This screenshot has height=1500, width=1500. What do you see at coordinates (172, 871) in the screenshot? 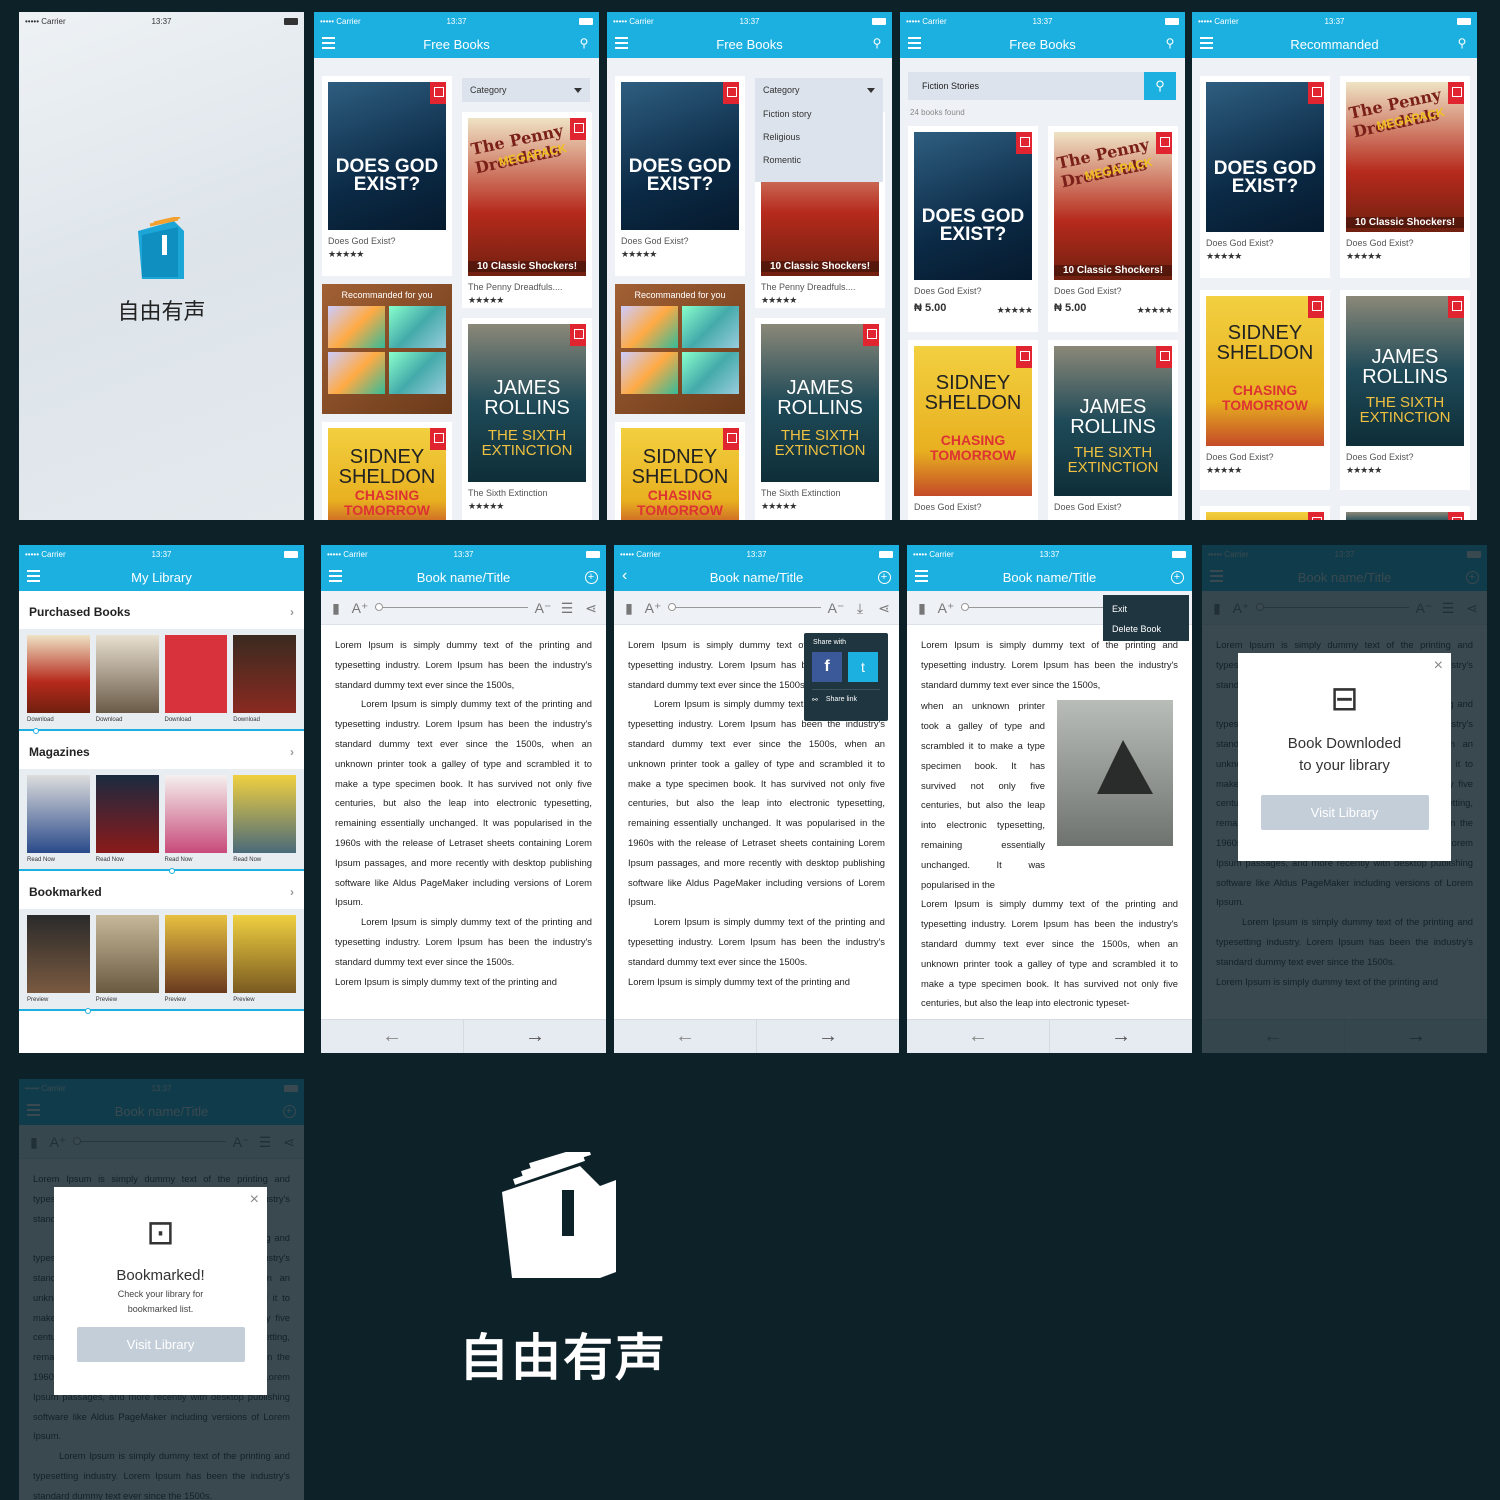
I see `scroll-handle` at bounding box center [172, 871].